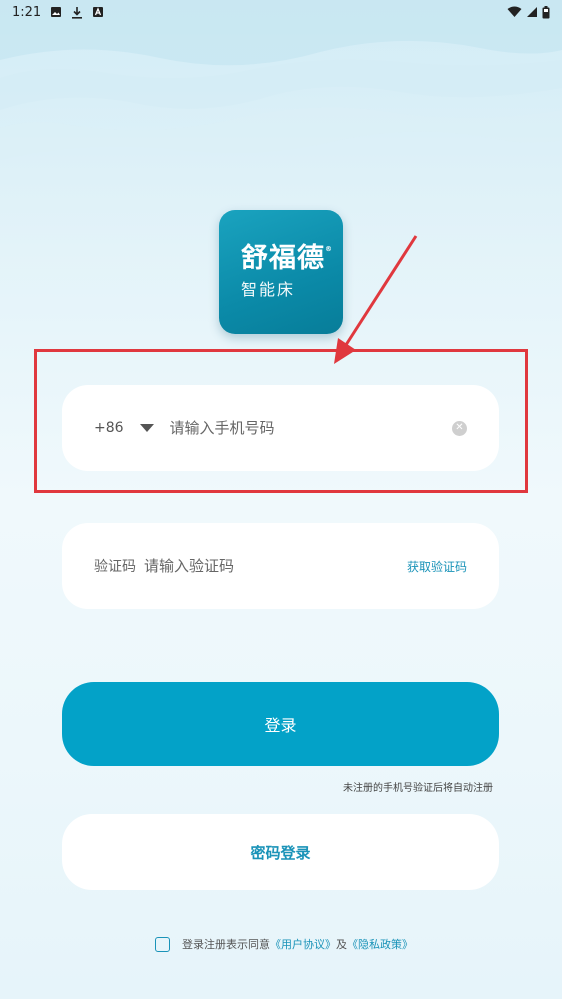 The width and height of the screenshot is (562, 999). I want to click on password-login-button: 密码登录, so click(280, 852).